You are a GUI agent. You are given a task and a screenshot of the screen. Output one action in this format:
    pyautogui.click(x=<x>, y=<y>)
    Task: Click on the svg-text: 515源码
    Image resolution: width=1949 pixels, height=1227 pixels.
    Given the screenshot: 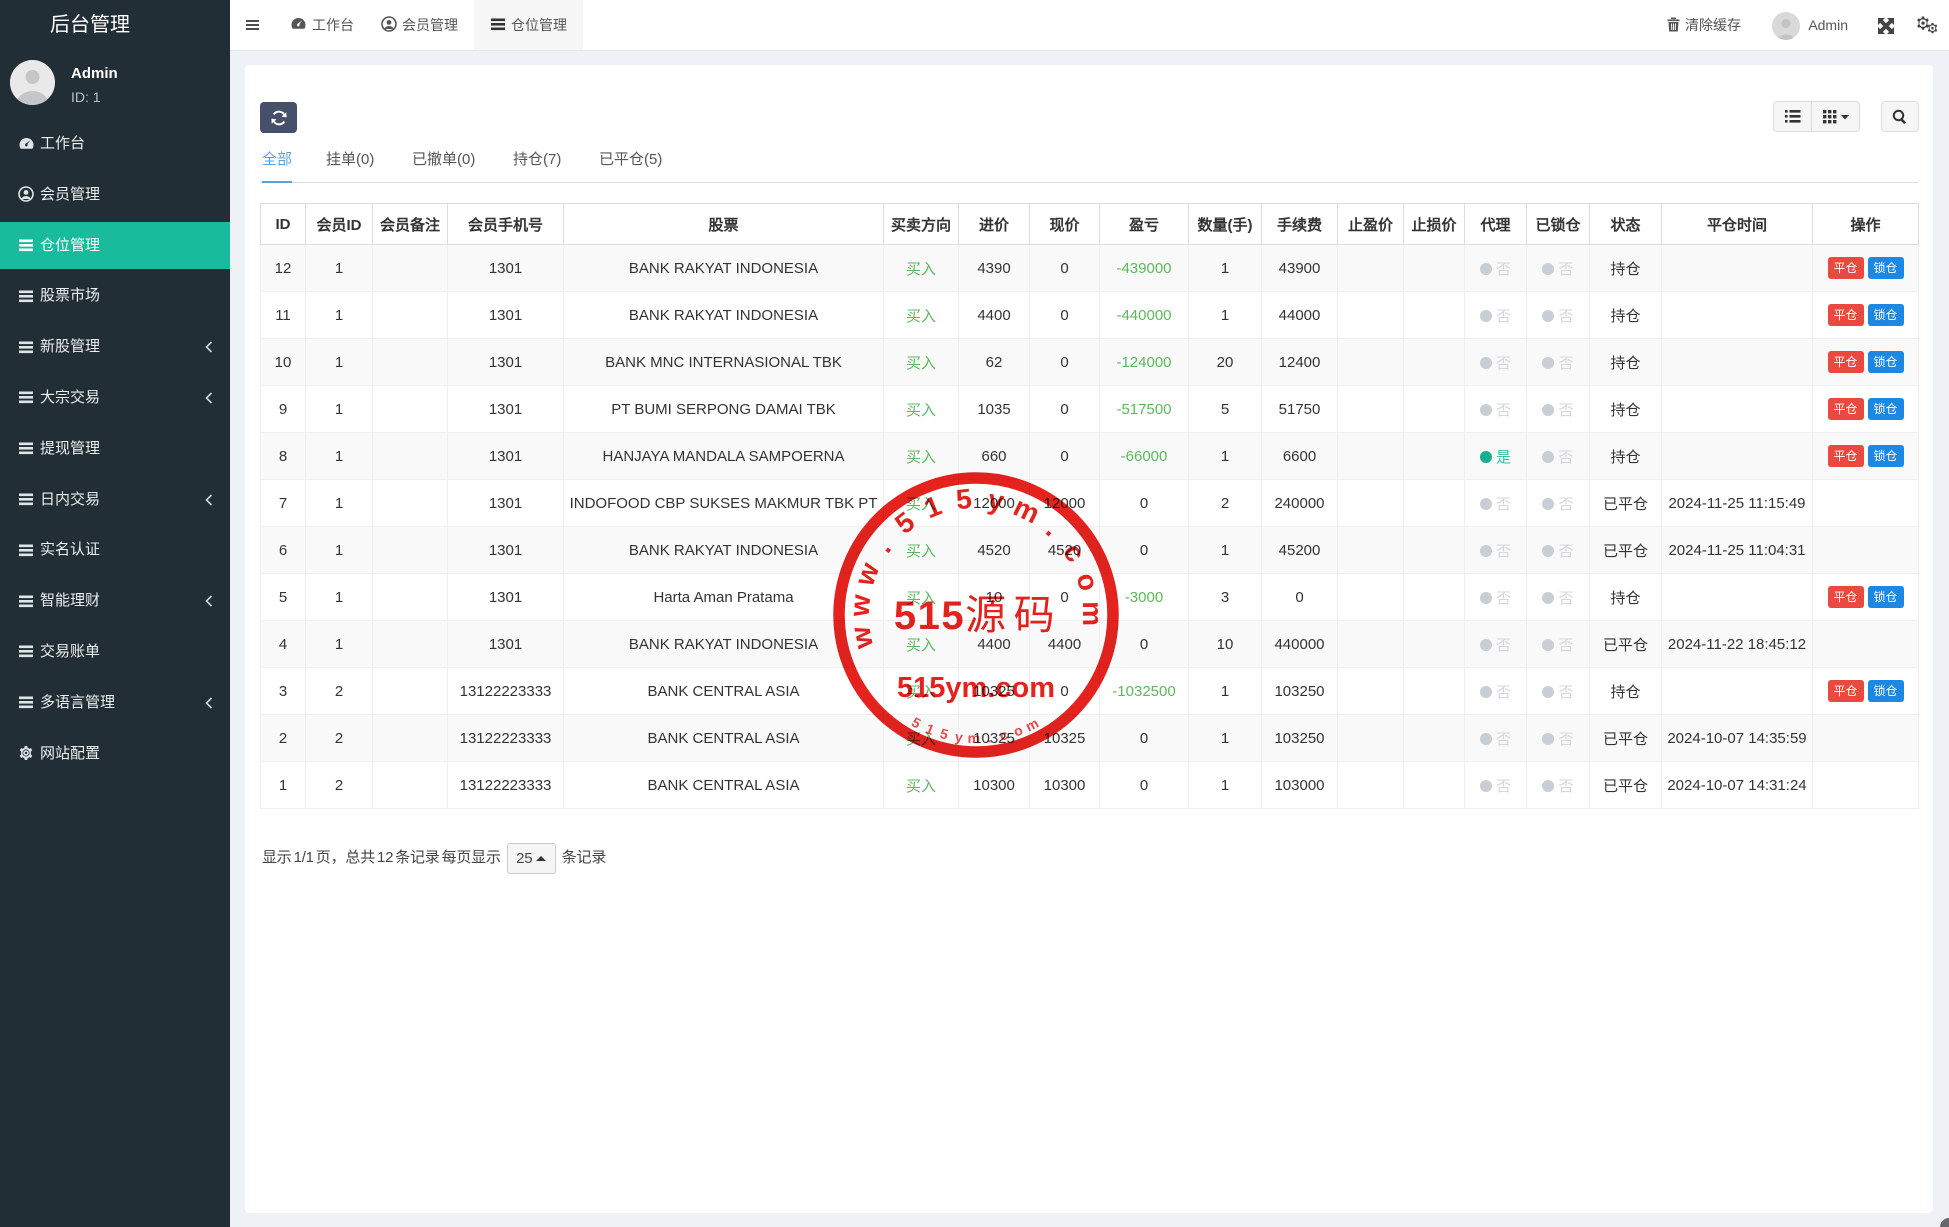 What is the action you would take?
    pyautogui.click(x=974, y=615)
    